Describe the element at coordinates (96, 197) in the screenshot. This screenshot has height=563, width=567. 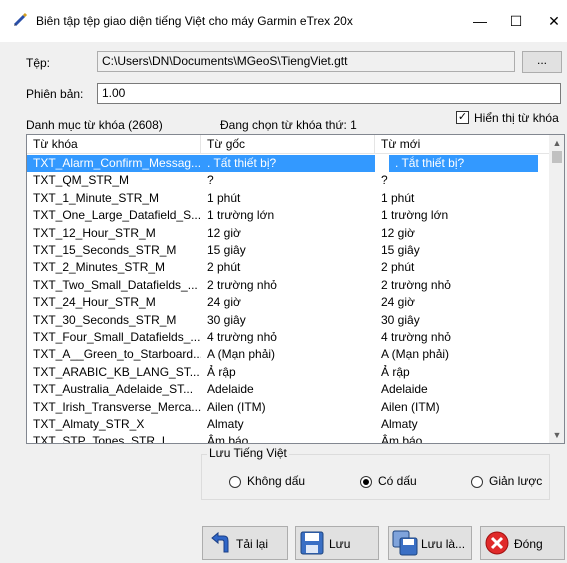
I see `keyword-cell: TXT_1_Minute_STR_M` at that location.